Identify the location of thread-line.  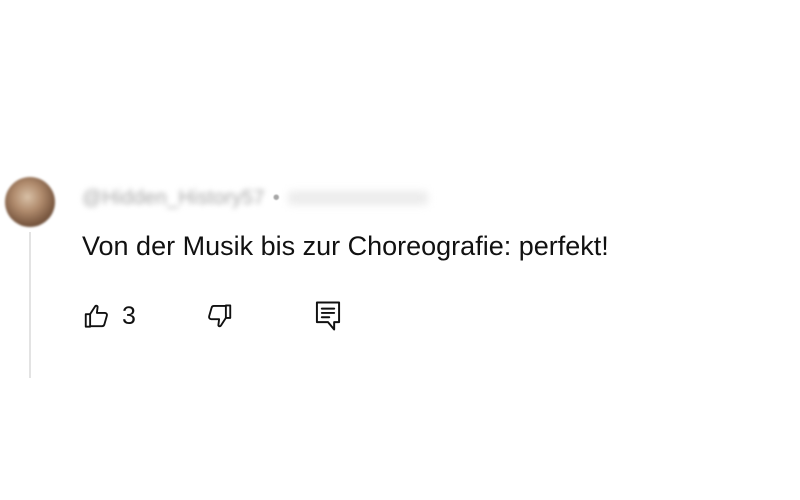
(30, 305).